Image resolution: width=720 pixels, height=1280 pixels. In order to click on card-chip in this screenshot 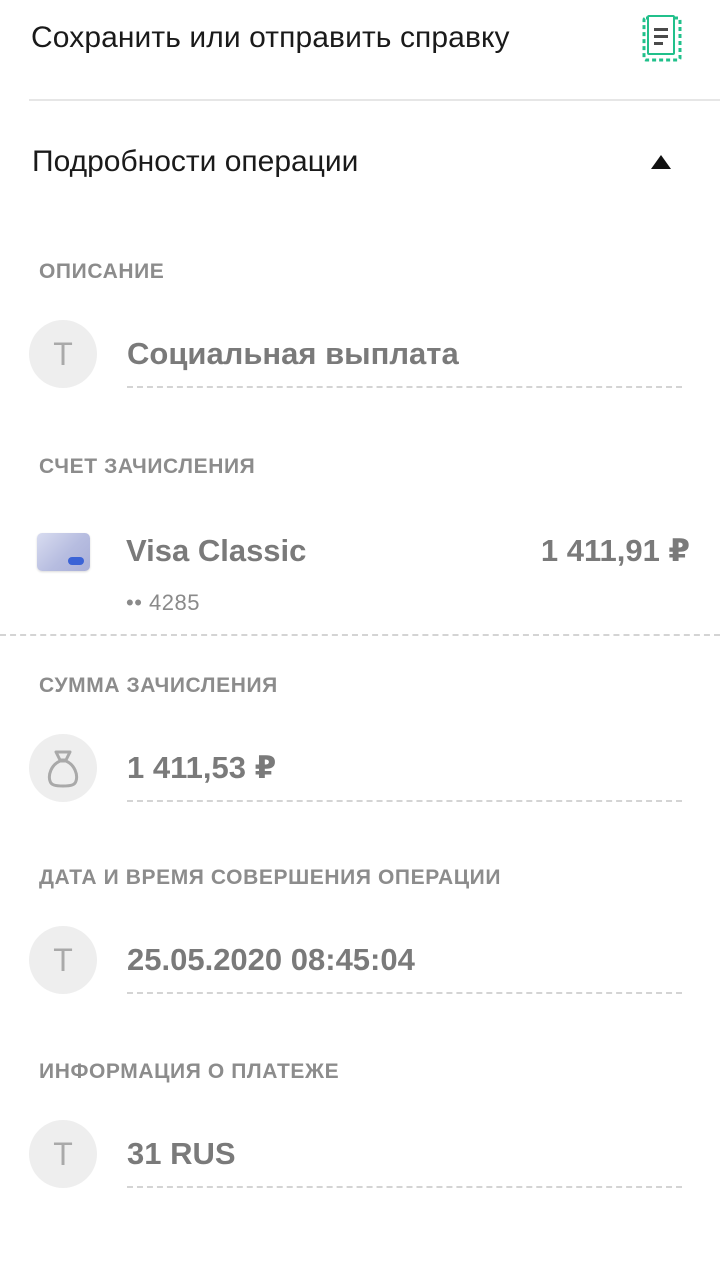, I will do `click(76, 561)`.